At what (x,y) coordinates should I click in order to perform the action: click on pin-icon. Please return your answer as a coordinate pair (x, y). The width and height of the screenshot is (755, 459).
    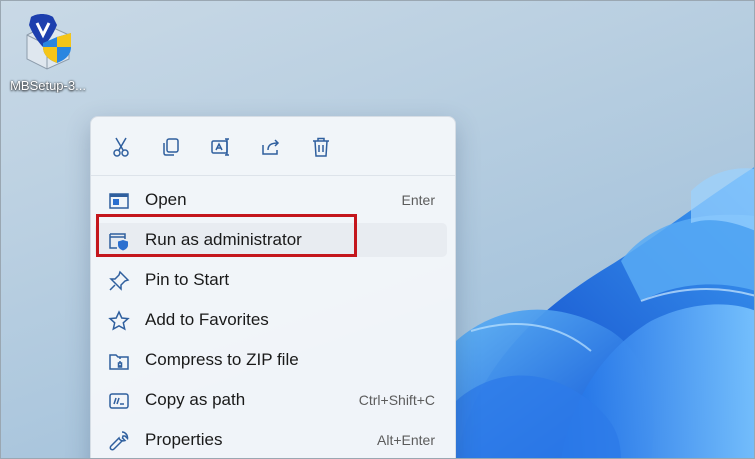
    Looking at the image, I should click on (119, 280).